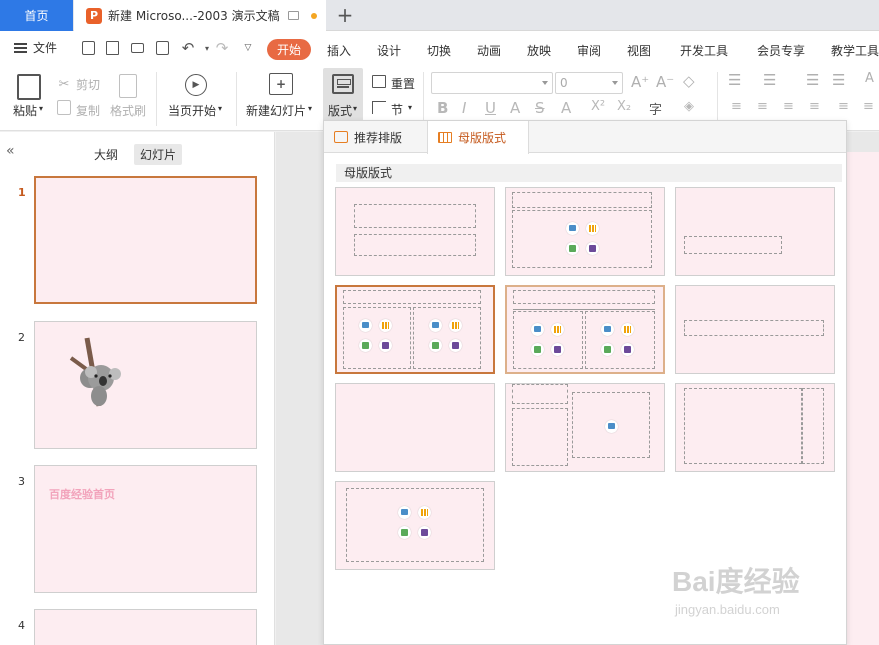  I want to click on clear-format-icon: ◇, so click(689, 81).